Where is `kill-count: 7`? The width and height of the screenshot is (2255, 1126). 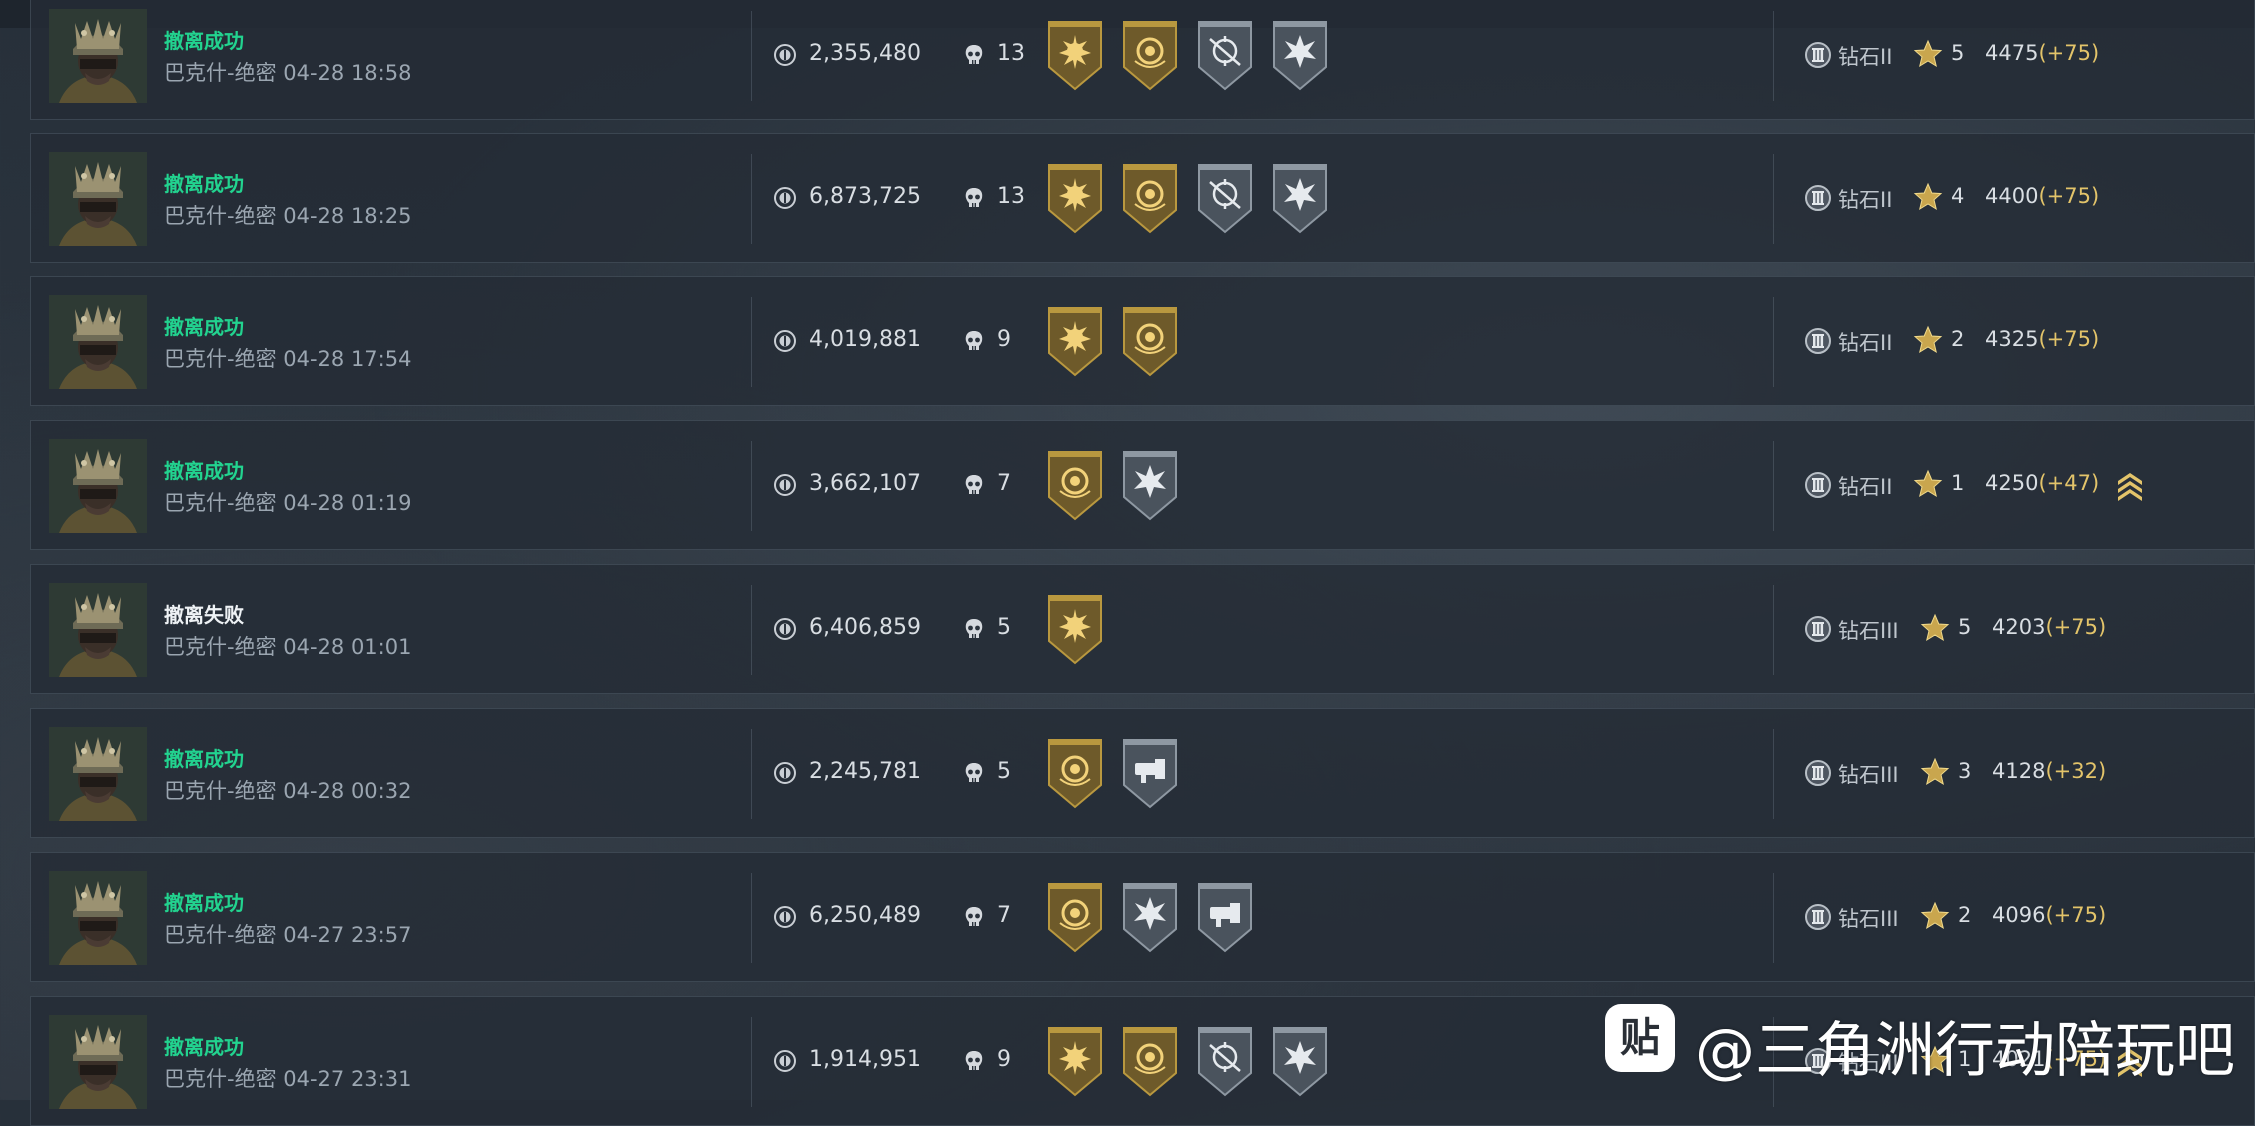 kill-count: 7 is located at coordinates (1004, 483).